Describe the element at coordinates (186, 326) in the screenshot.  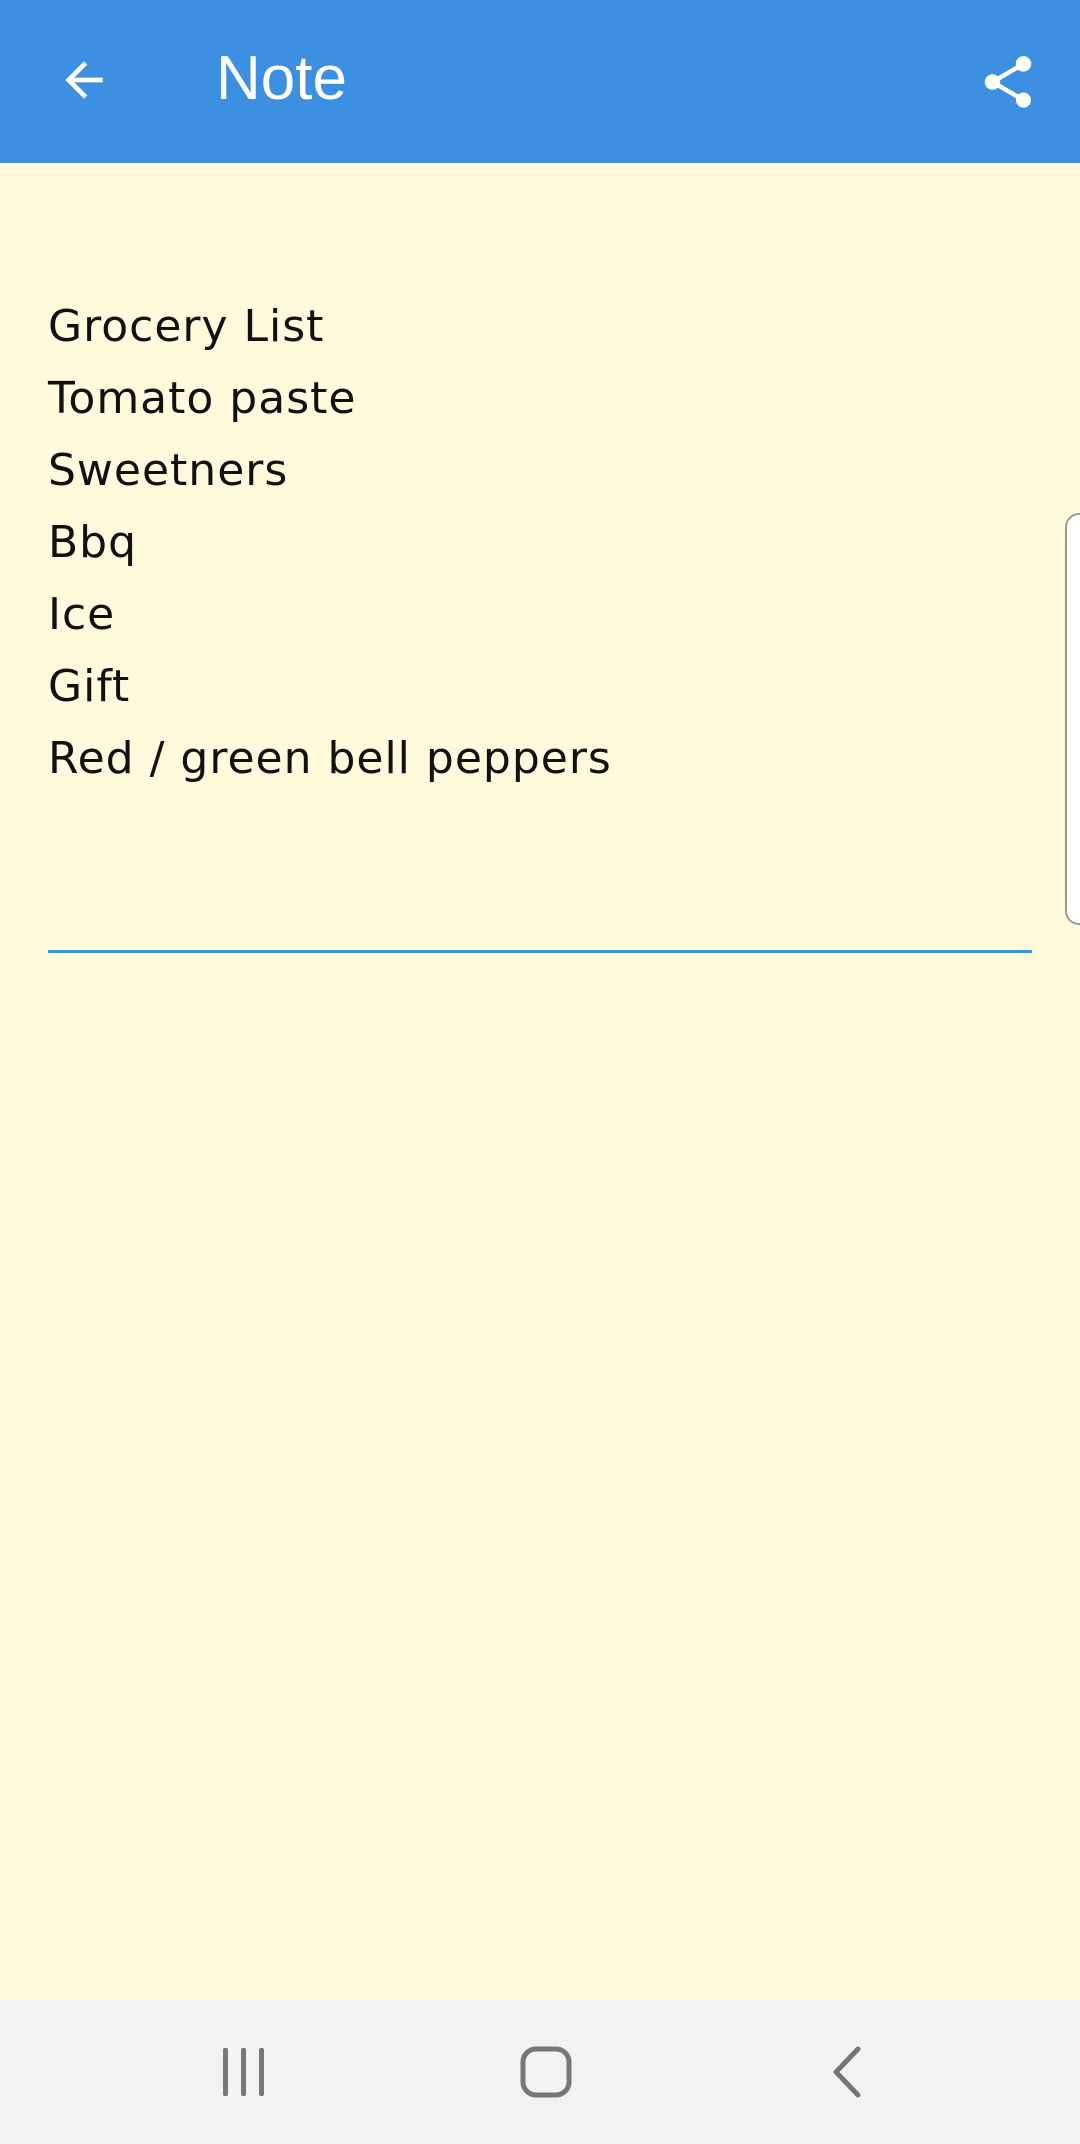
I see `note-line: Grocery List` at that location.